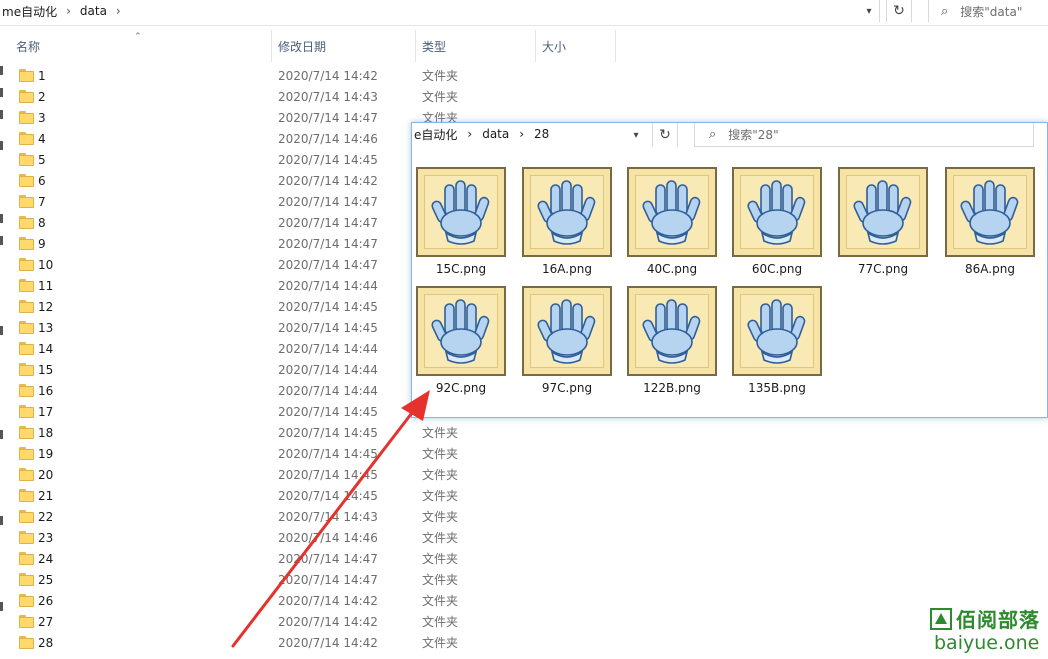  I want to click on watermark-logo, so click(941, 618).